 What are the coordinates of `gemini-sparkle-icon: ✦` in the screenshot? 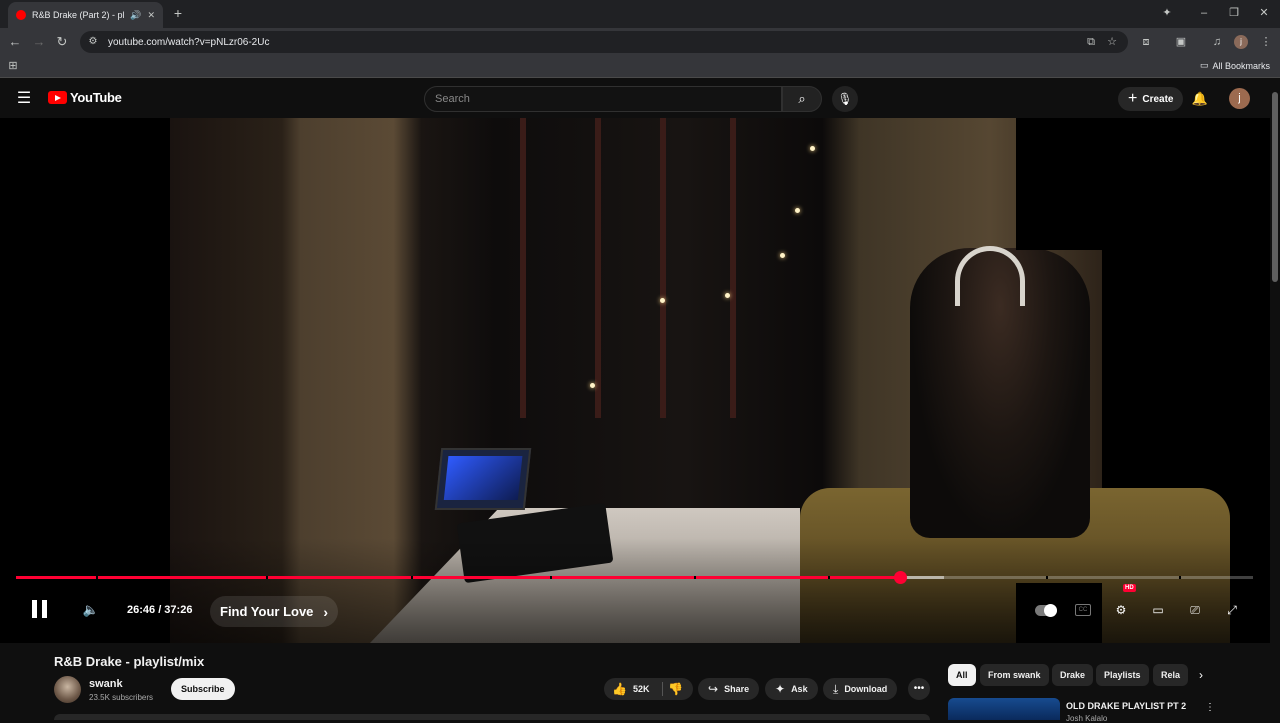 It's located at (1167, 13).